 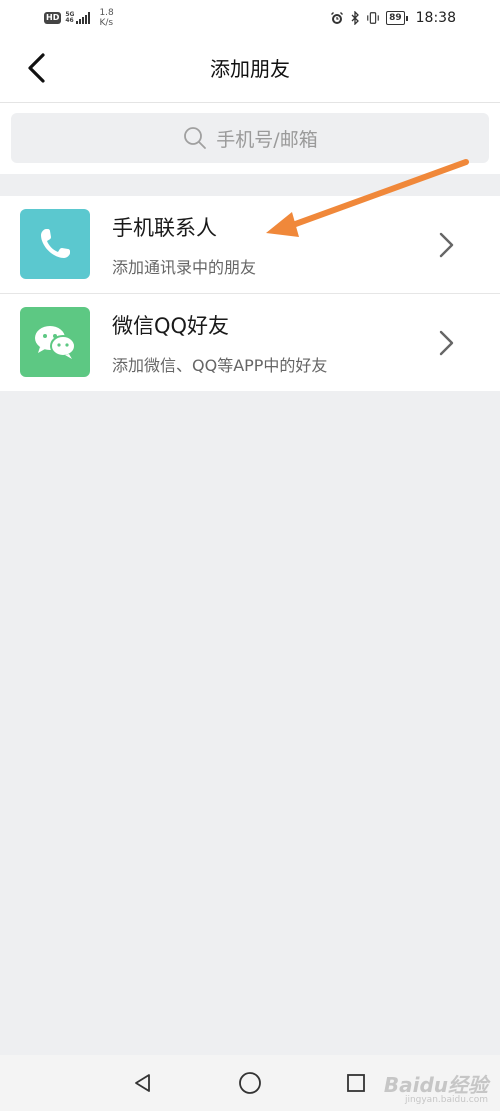 I want to click on list-item-title: 微信QQ好友, so click(x=171, y=326).